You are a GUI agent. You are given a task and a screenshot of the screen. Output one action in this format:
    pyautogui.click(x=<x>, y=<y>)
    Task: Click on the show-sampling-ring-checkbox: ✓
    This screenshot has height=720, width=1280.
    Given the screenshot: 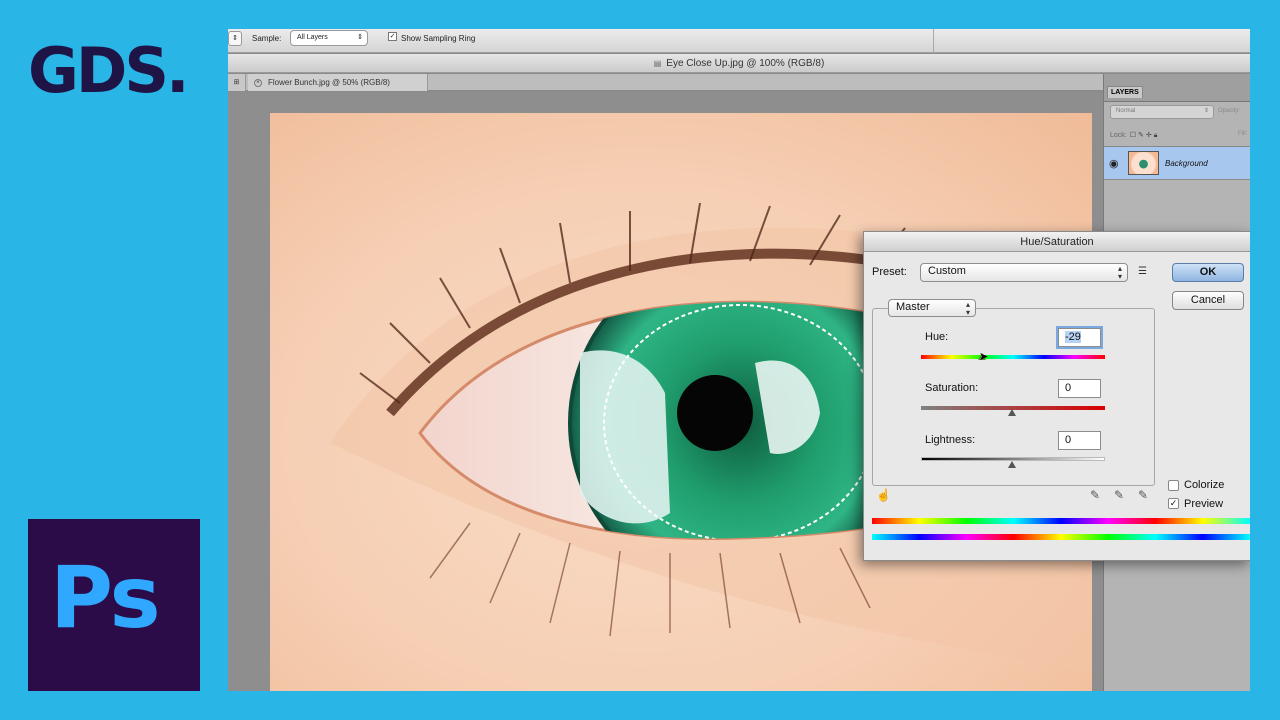 What is the action you would take?
    pyautogui.click(x=392, y=36)
    